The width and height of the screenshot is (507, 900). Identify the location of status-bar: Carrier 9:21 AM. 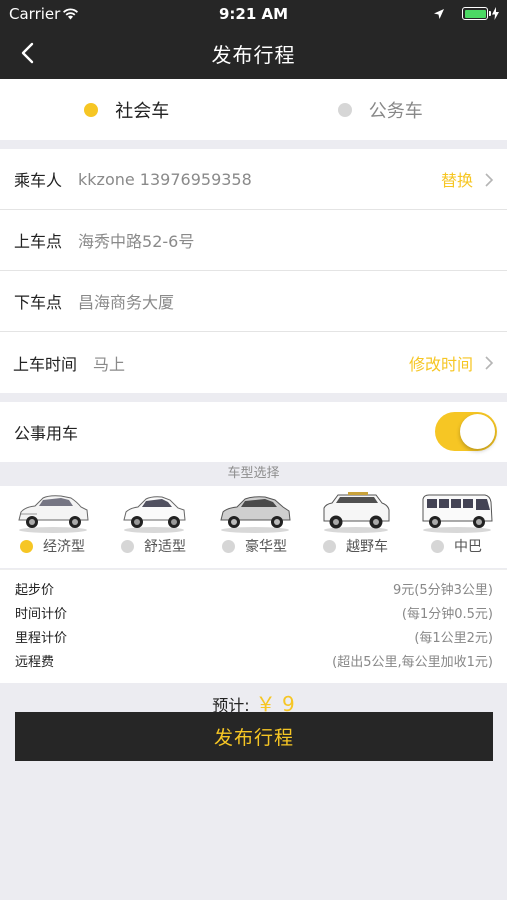
(253, 14).